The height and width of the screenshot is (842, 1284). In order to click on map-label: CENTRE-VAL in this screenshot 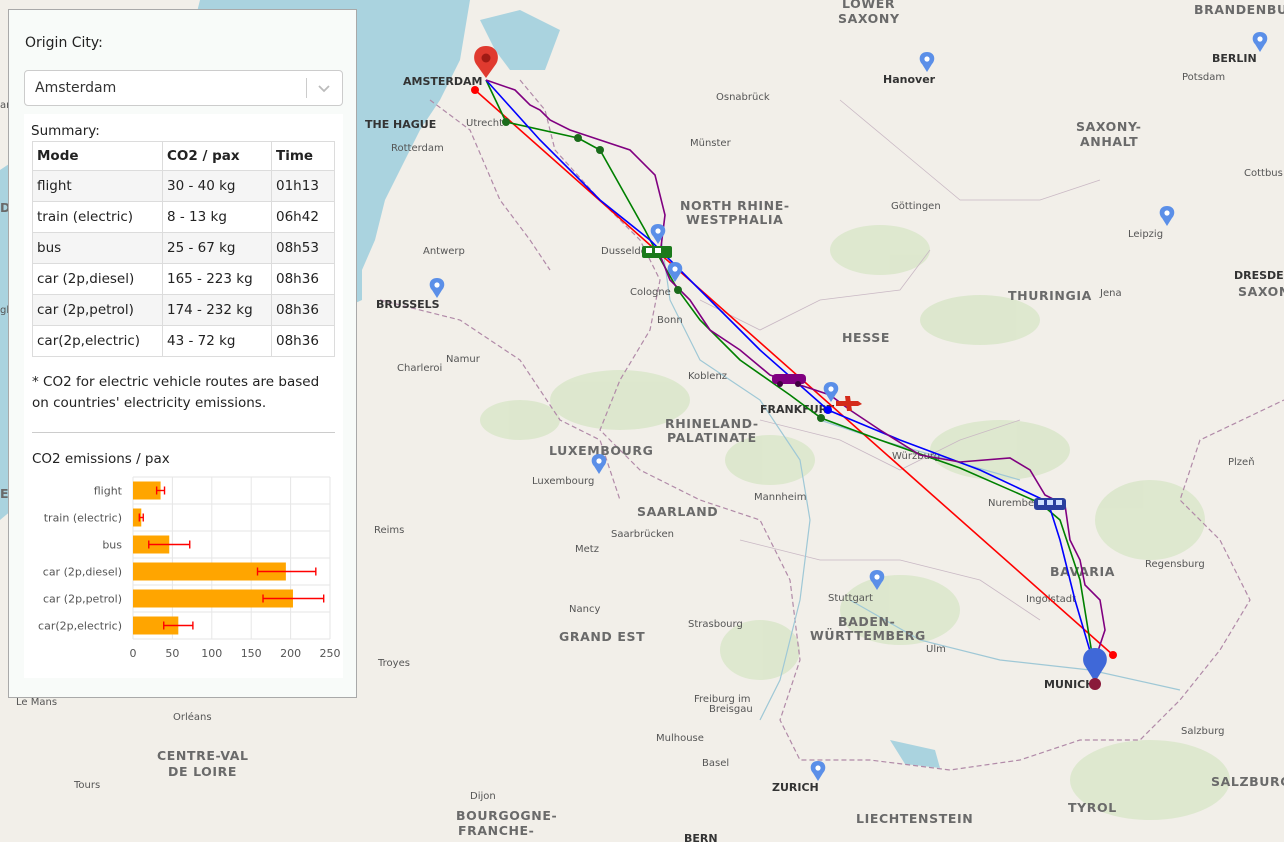, I will do `click(203, 755)`.